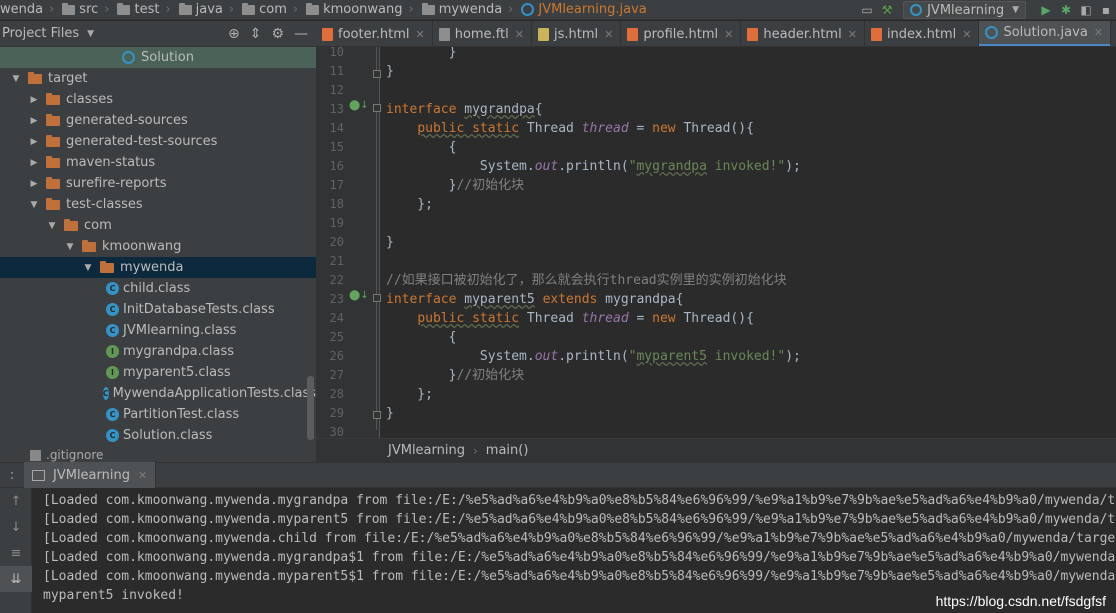  What do you see at coordinates (158, 78) in the screenshot?
I see `tree-item: ▼ target` at bounding box center [158, 78].